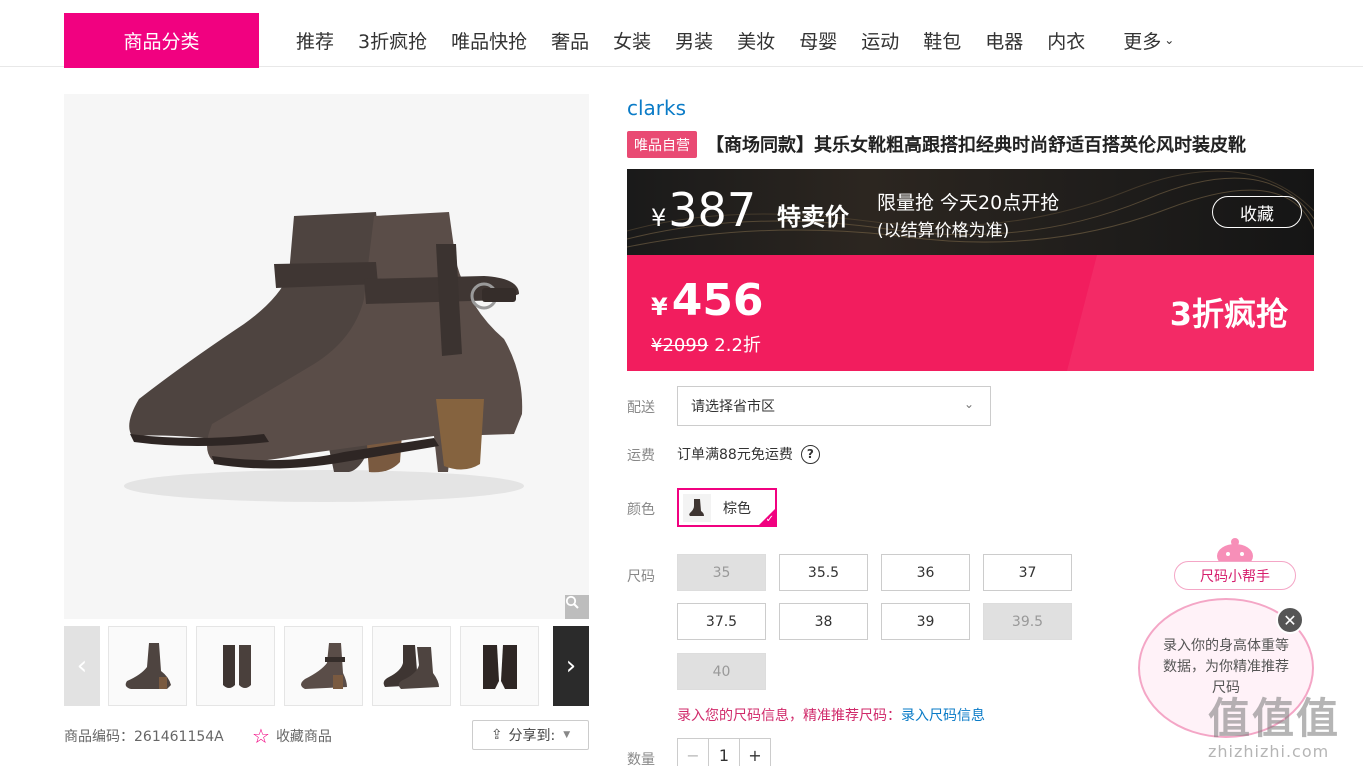 Image resolution: width=1363 pixels, height=766 pixels. Describe the element at coordinates (976, 145) in the screenshot. I see `product-title: 【商场同款】其乐女靴粗高跟搭扣经典时尚舒适百搭英伦风时装皮靴` at that location.